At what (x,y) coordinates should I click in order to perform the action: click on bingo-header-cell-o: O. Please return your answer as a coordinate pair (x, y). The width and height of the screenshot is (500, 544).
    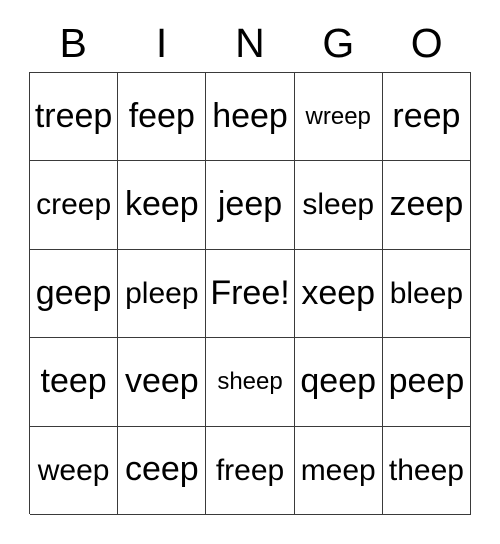
    Looking at the image, I should click on (427, 36).